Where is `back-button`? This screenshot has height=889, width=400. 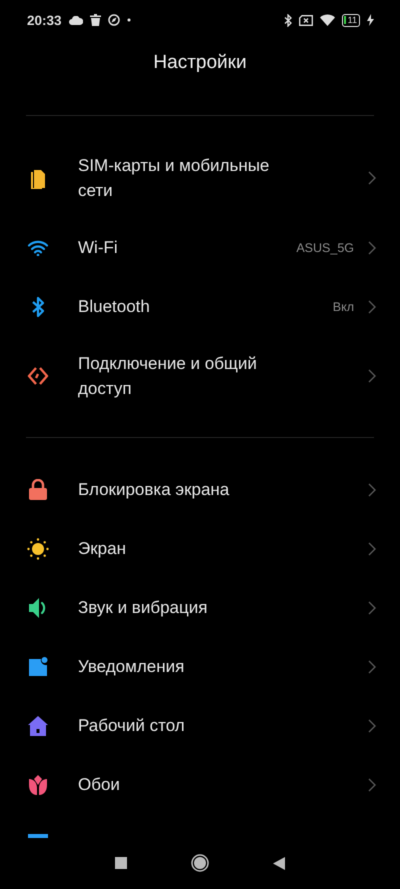 back-button is located at coordinates (279, 863).